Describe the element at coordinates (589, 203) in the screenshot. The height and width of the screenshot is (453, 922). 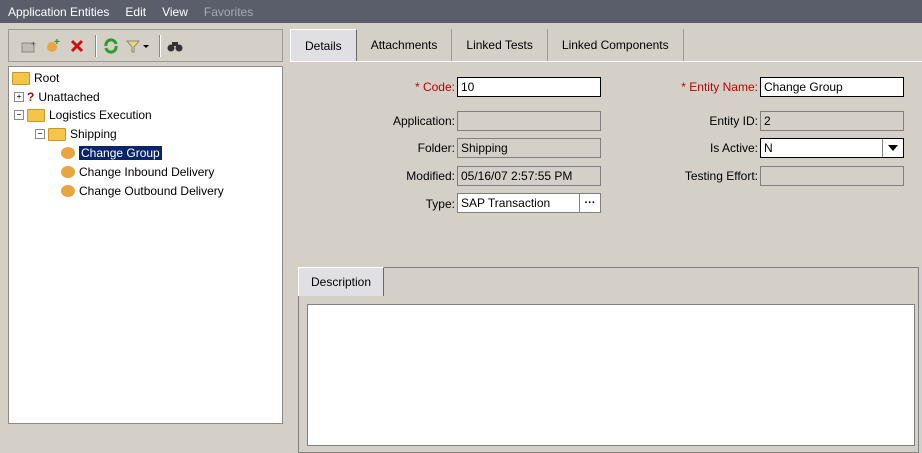
I see `ellipsis-button: ···` at that location.